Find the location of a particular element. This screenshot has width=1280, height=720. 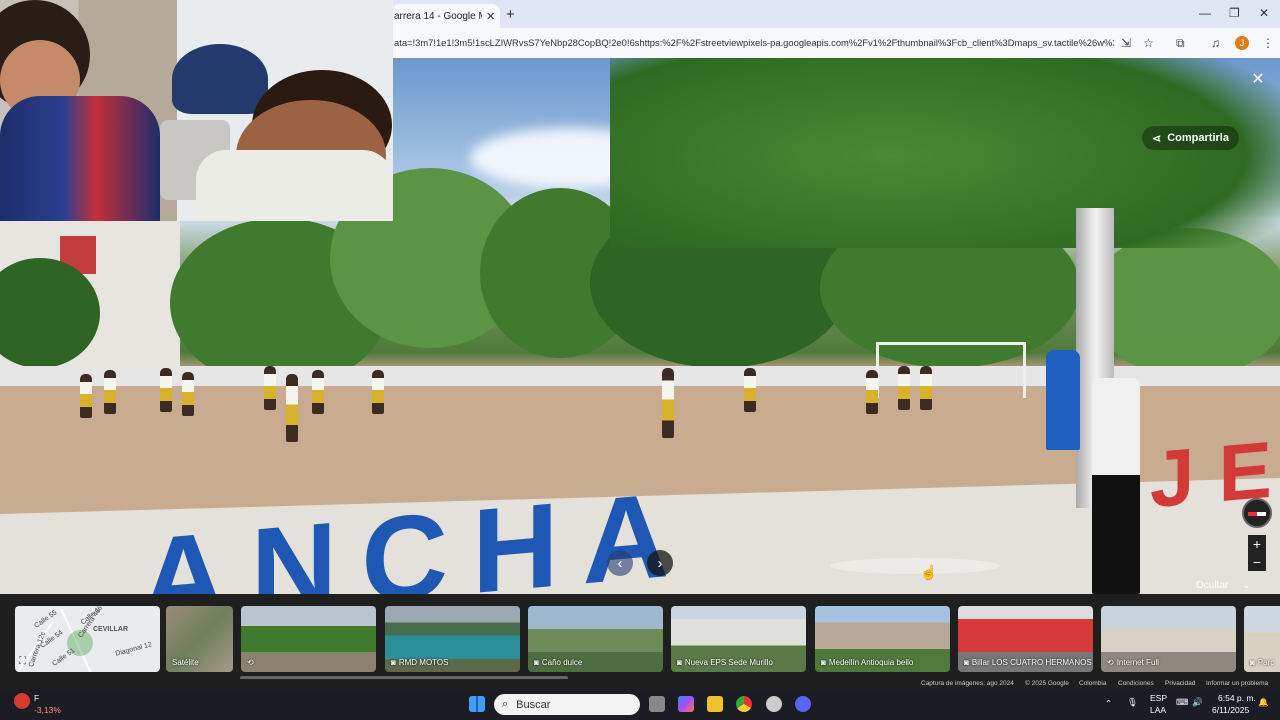

photo-thumbnail: ⟲ is located at coordinates (308, 639).